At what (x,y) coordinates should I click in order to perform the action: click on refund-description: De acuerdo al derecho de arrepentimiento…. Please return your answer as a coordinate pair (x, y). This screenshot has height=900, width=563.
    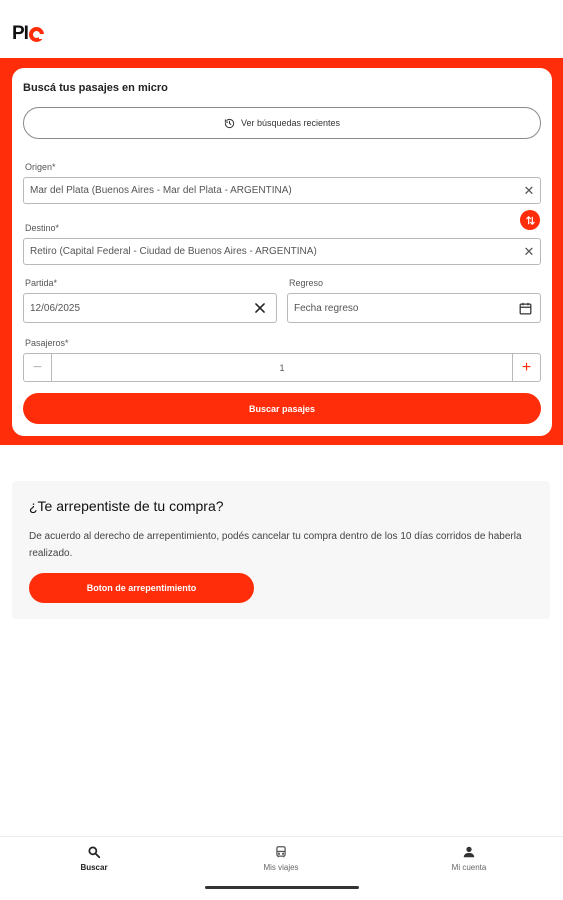
    Looking at the image, I should click on (275, 545).